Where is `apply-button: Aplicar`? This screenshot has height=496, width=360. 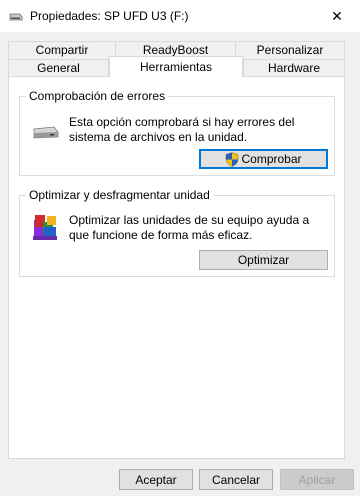
apply-button: Aplicar is located at coordinates (317, 479).